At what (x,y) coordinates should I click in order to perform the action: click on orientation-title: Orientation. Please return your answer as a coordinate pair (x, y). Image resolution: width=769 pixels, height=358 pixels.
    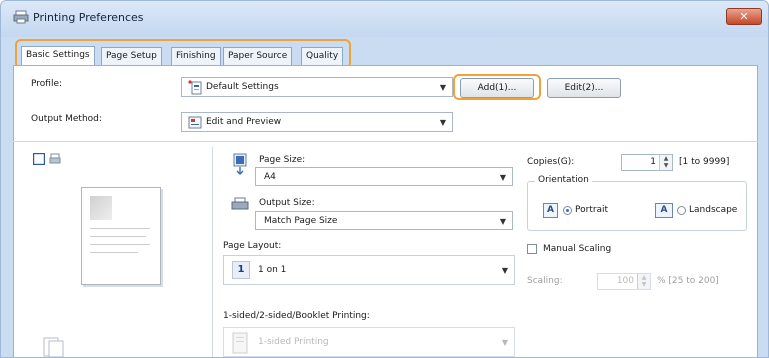
    Looking at the image, I should click on (563, 180).